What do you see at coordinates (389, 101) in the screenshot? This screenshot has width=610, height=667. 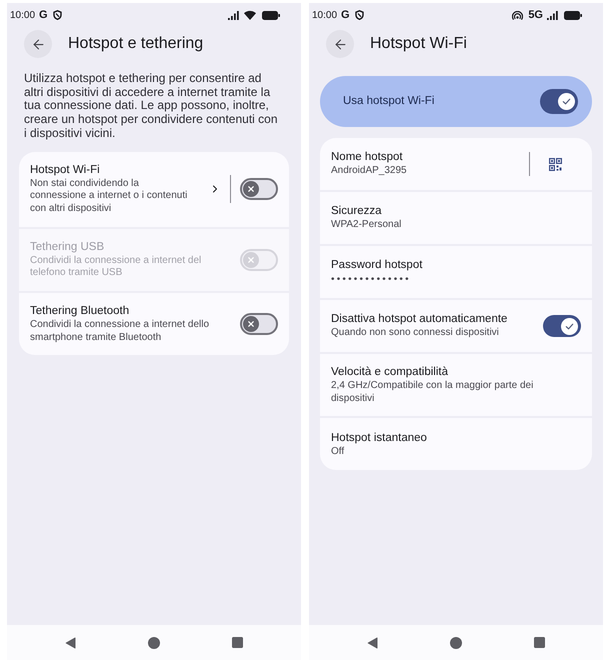 I see `switch-label: Usa hotspot Wi-Fi` at bounding box center [389, 101].